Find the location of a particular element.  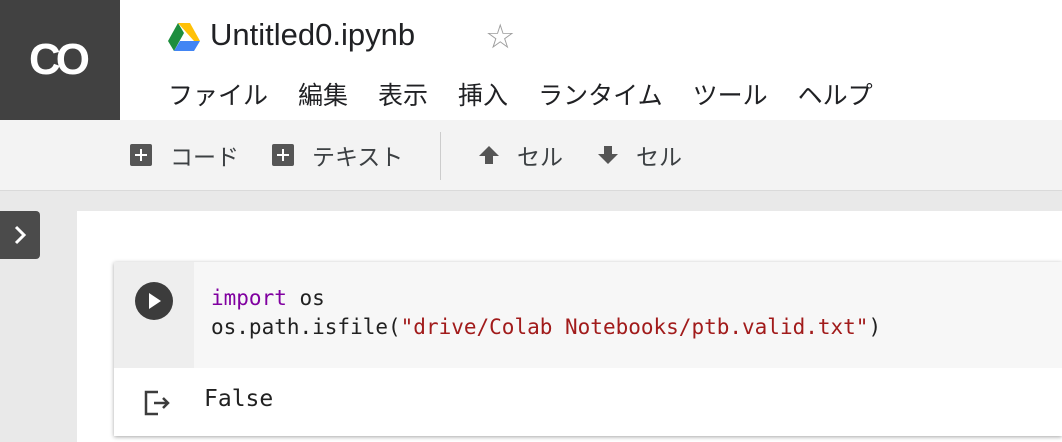

code-text: ) is located at coordinates (875, 327).